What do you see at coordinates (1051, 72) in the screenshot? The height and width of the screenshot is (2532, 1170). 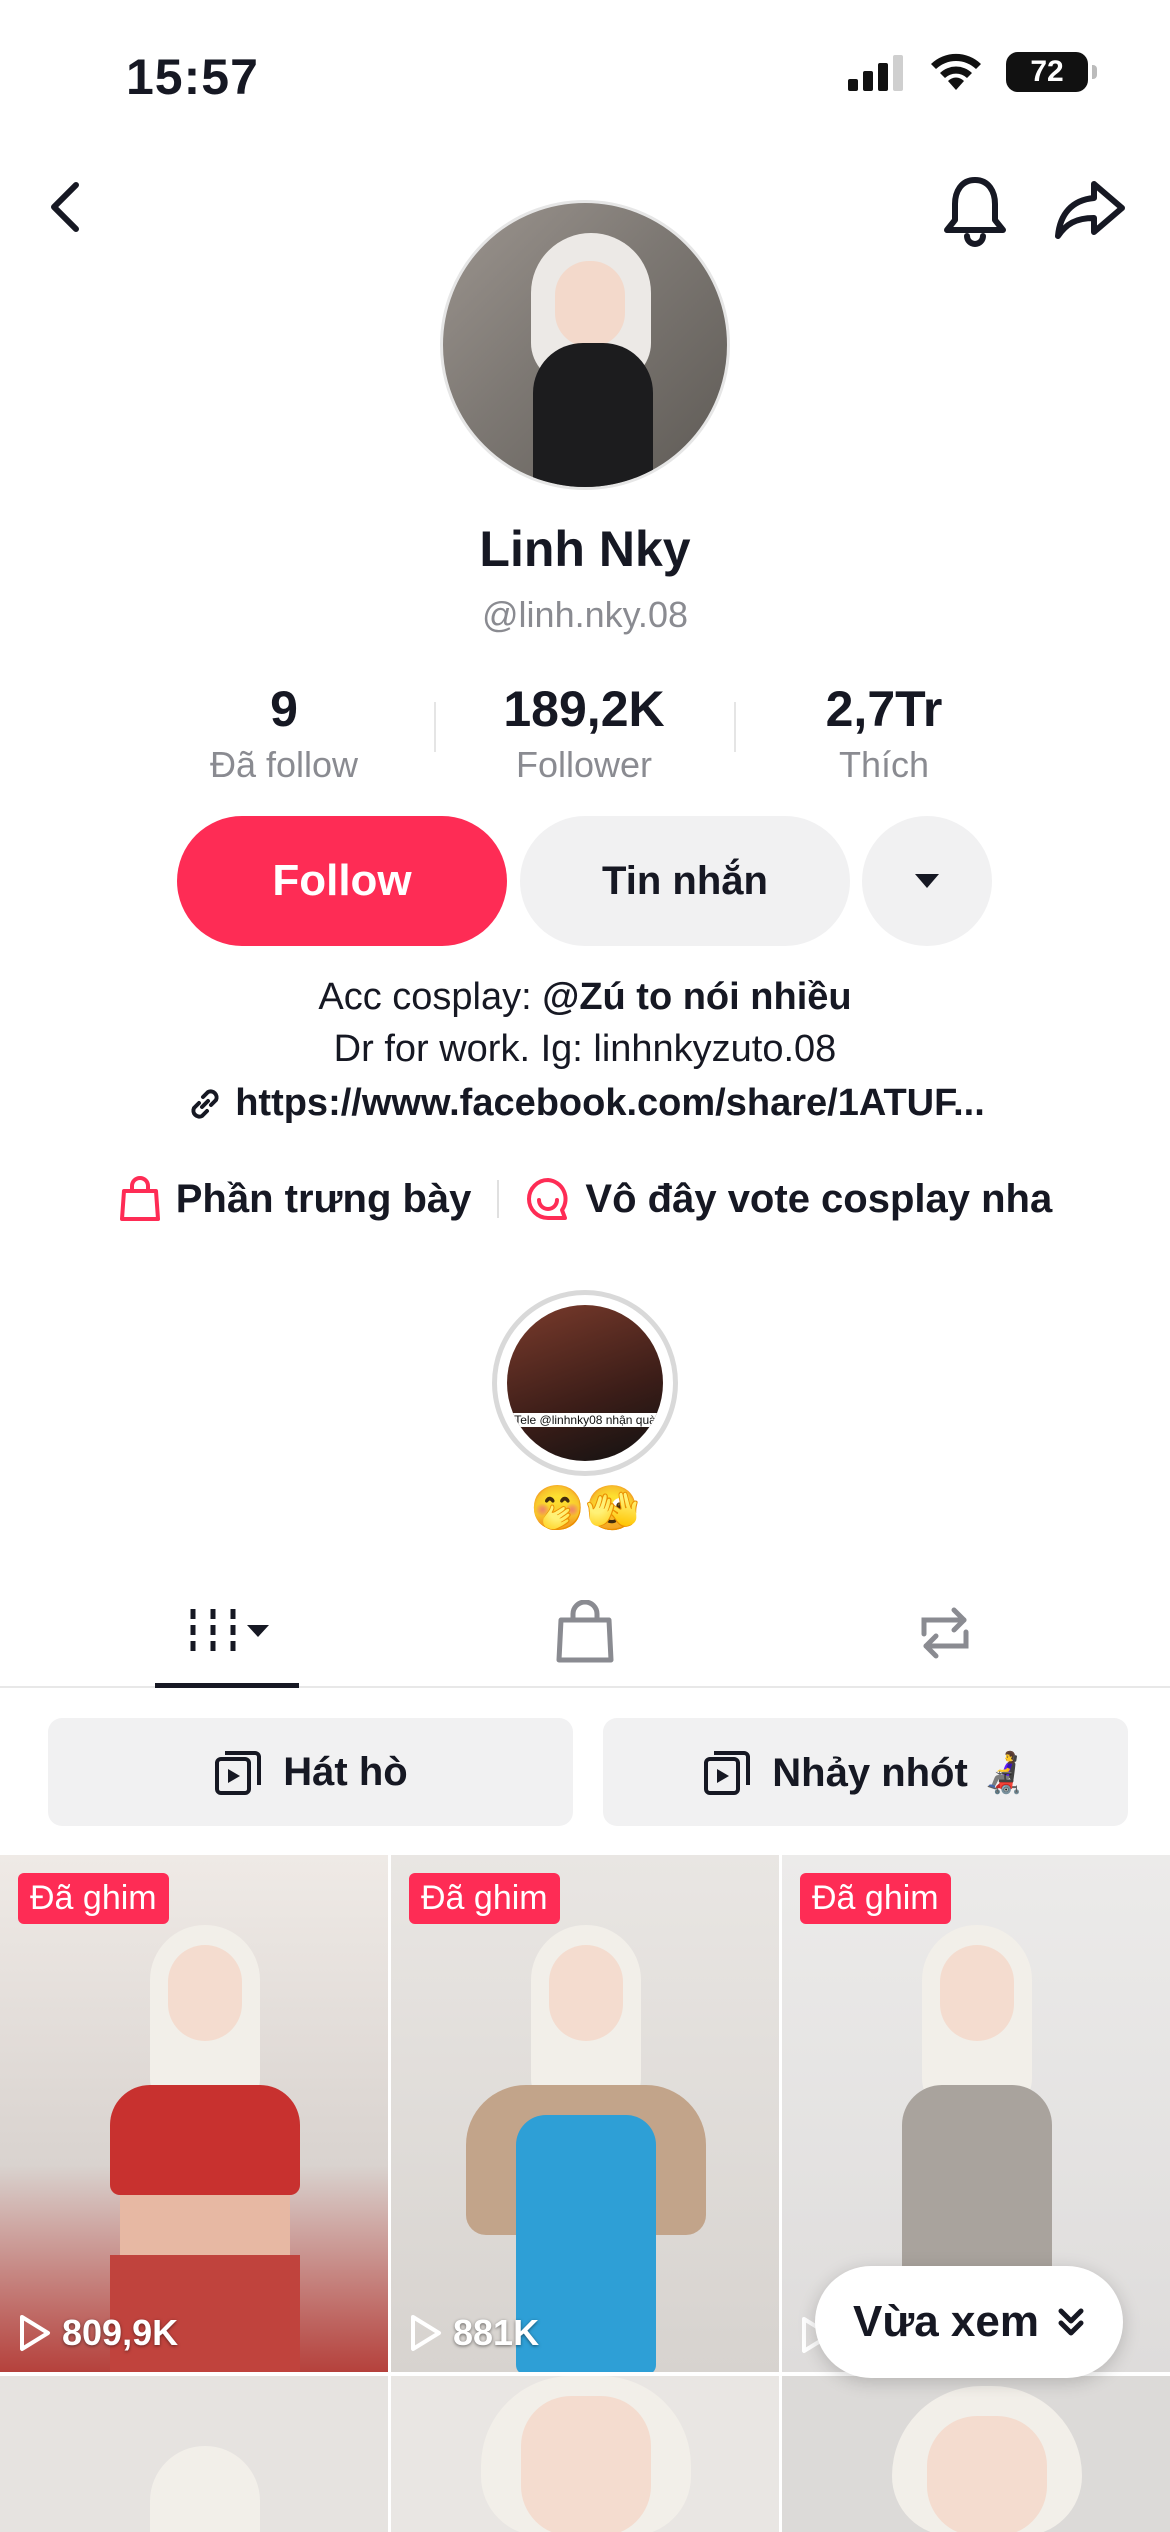 I see `battery-indicator: 72` at bounding box center [1051, 72].